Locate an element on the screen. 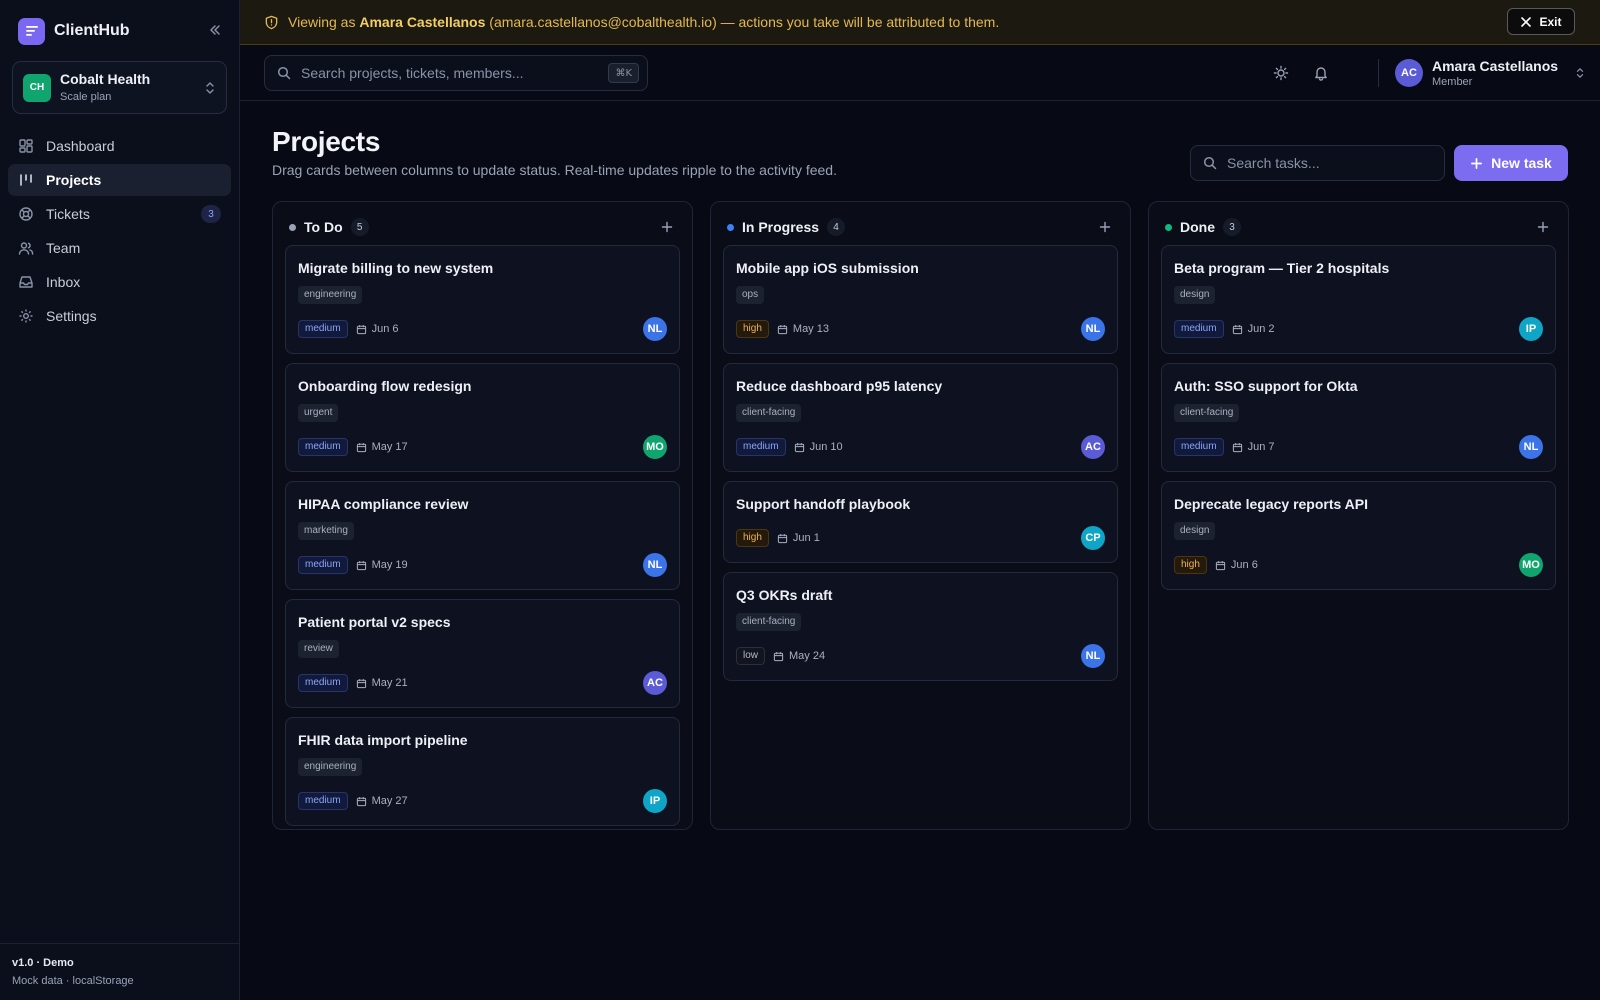  brand-logo-icon is located at coordinates (31, 31).